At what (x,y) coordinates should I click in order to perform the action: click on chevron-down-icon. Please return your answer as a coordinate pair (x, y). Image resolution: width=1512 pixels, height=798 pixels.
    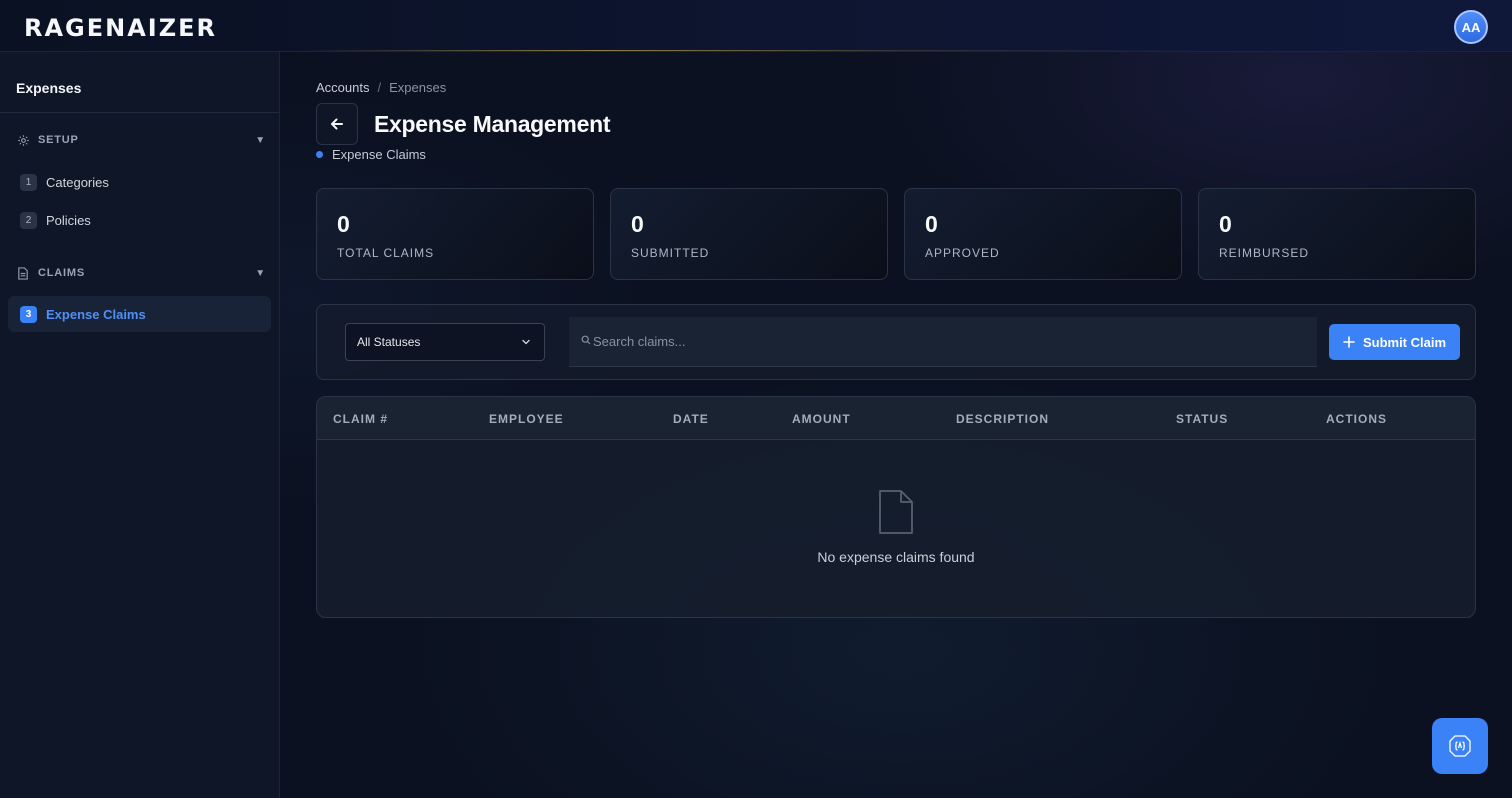
    Looking at the image, I should click on (526, 342).